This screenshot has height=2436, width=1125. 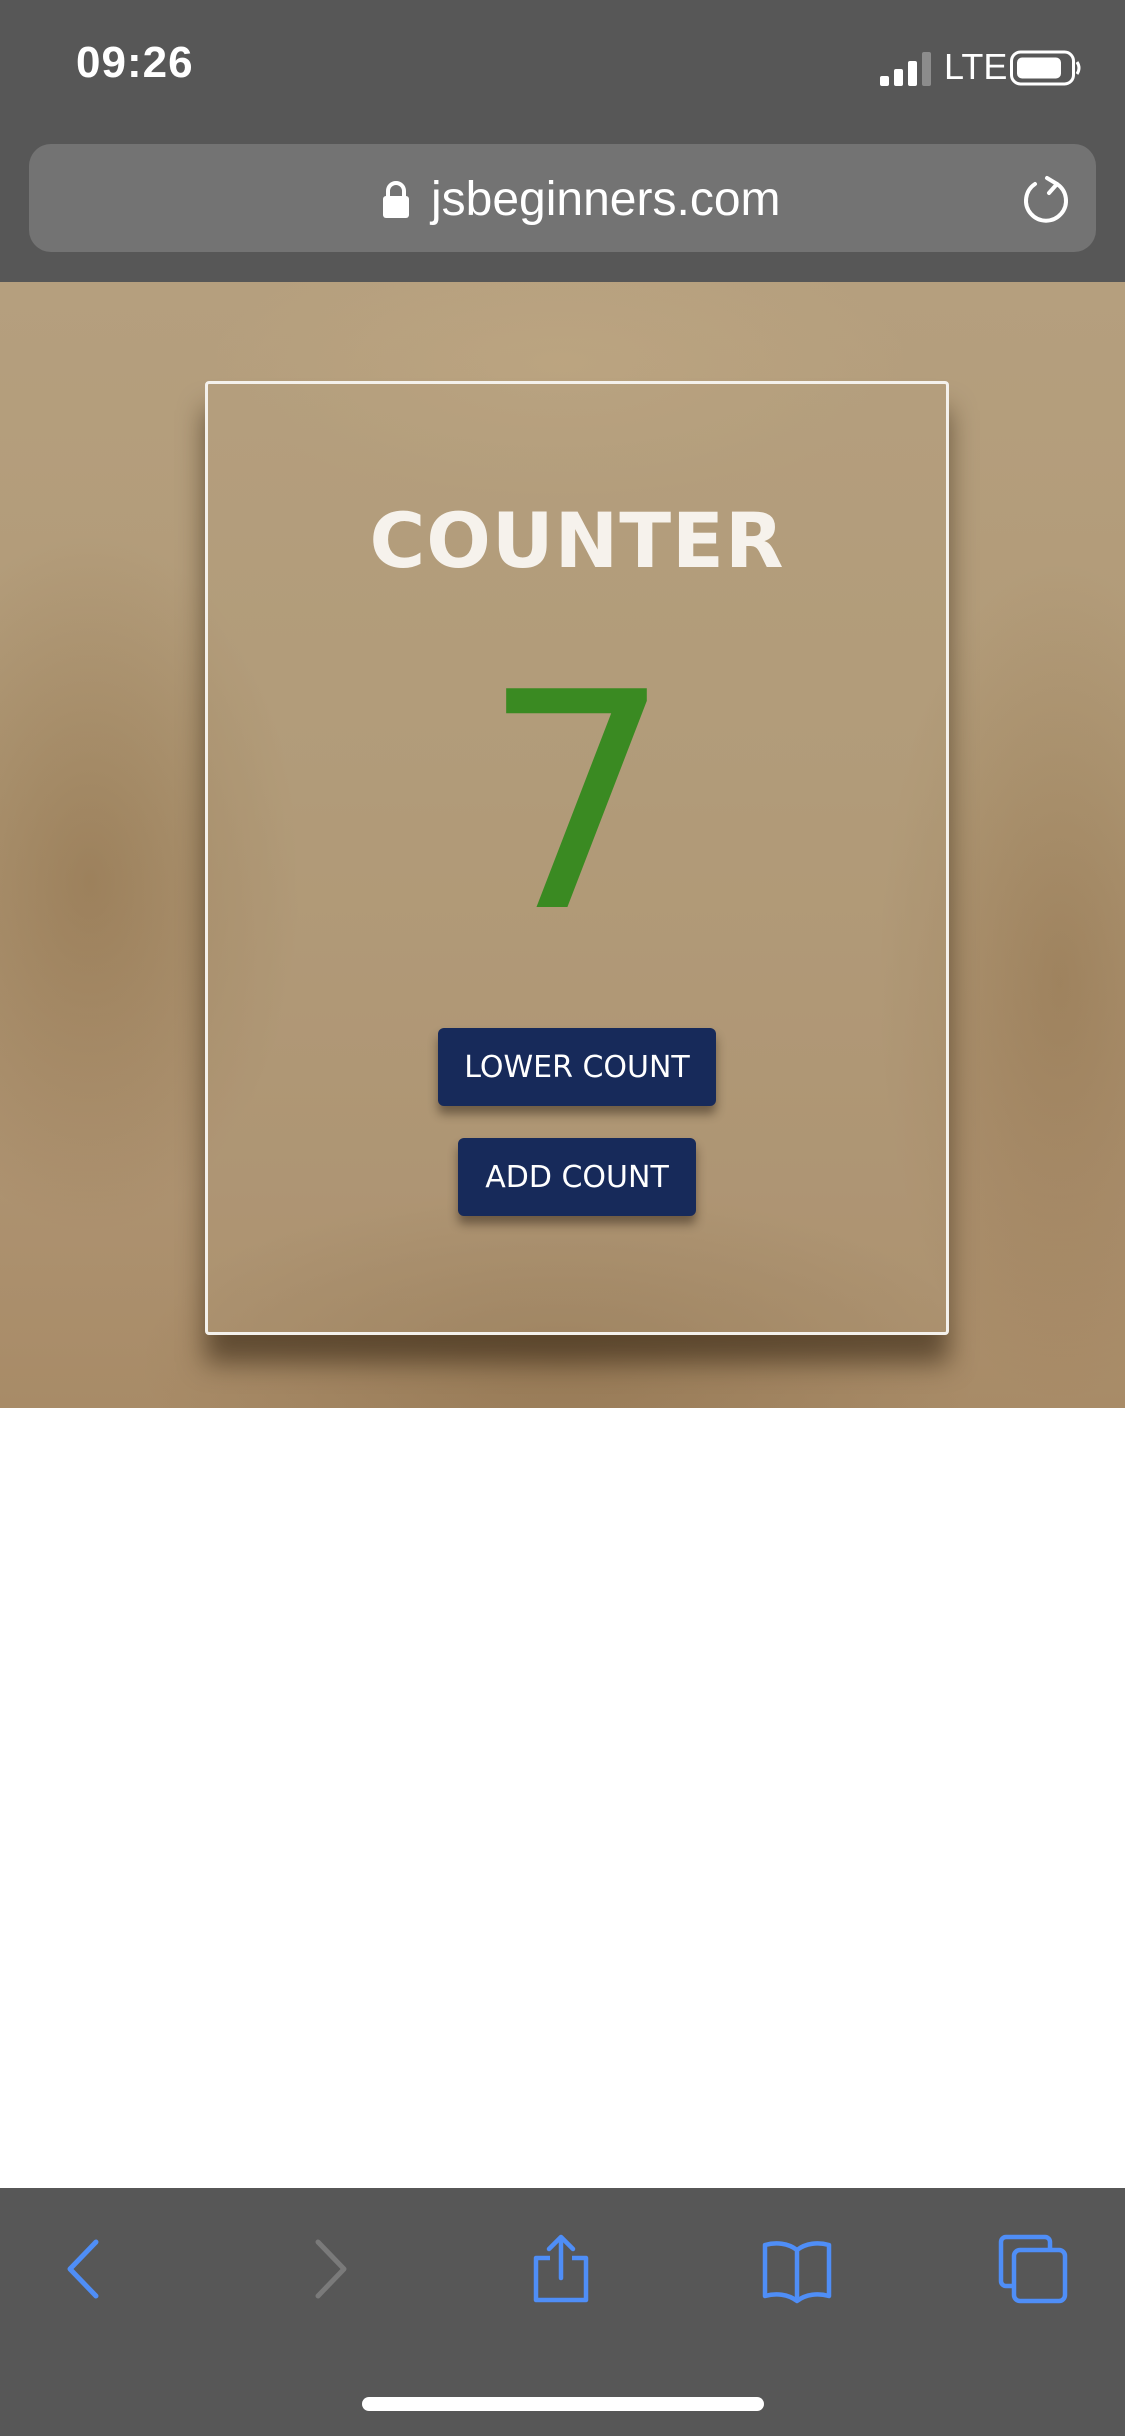 What do you see at coordinates (327, 2269) in the screenshot?
I see `forward-icon` at bounding box center [327, 2269].